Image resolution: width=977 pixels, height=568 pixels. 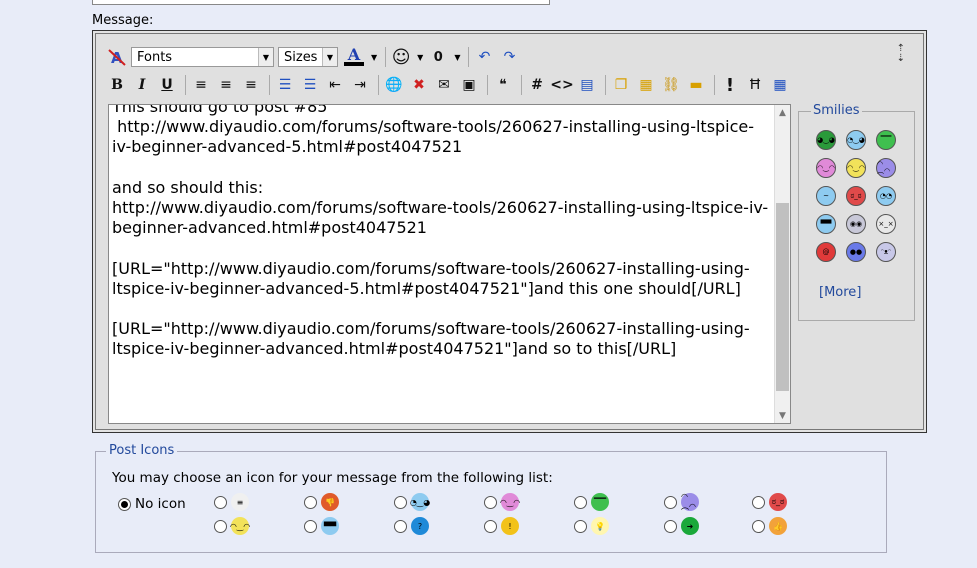 What do you see at coordinates (621, 85) in the screenshot?
I see `copy-icon: ❐` at bounding box center [621, 85].